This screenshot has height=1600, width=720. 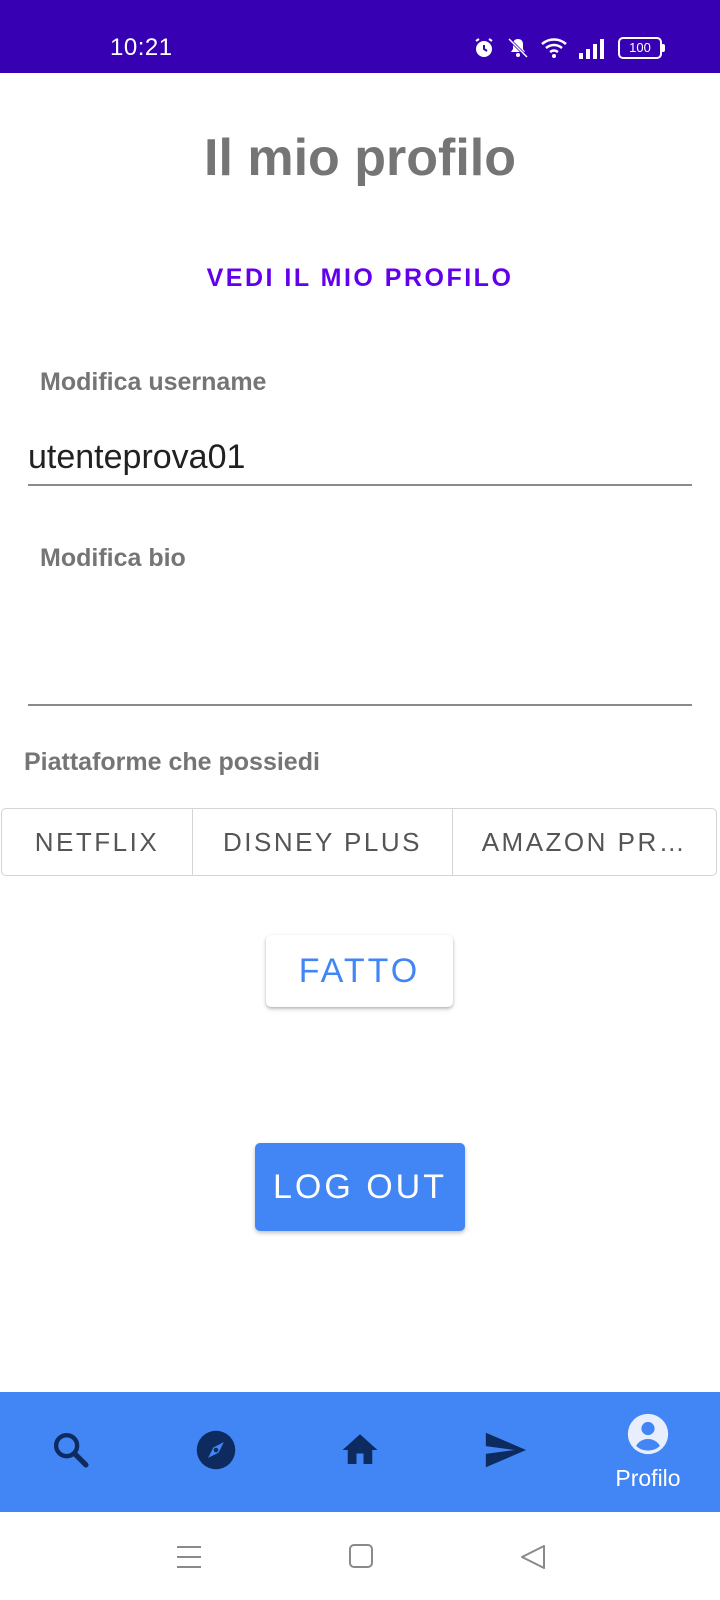 I want to click on username-label: Modifica username, so click(x=153, y=382).